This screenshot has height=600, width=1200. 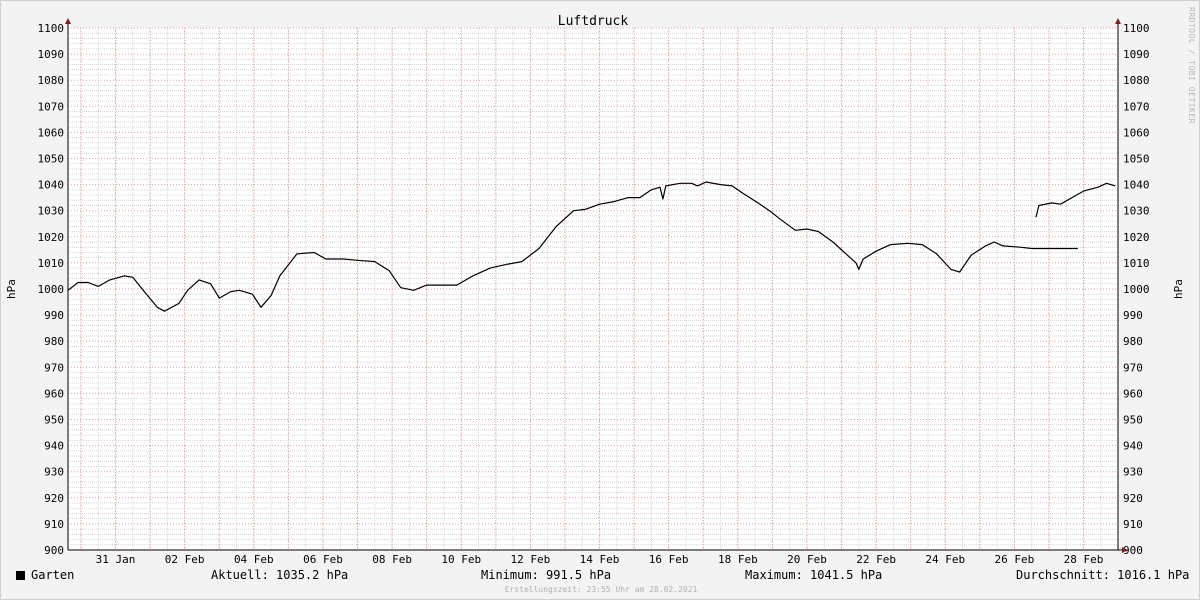 What do you see at coordinates (53, 575) in the screenshot?
I see `legend-series-name: Garten` at bounding box center [53, 575].